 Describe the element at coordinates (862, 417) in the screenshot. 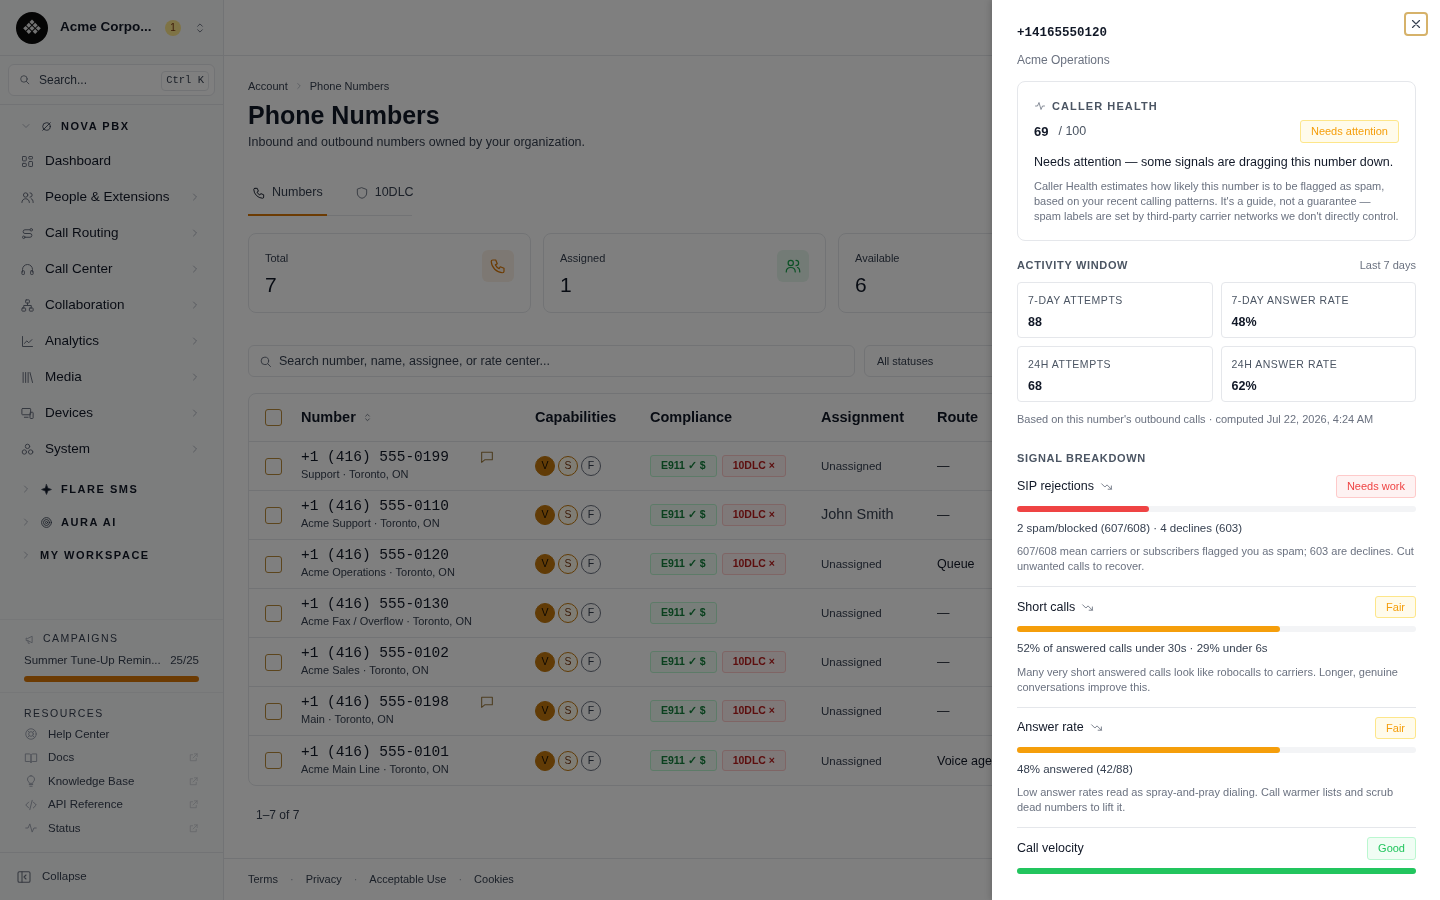

I see `column-header: Assignment` at that location.